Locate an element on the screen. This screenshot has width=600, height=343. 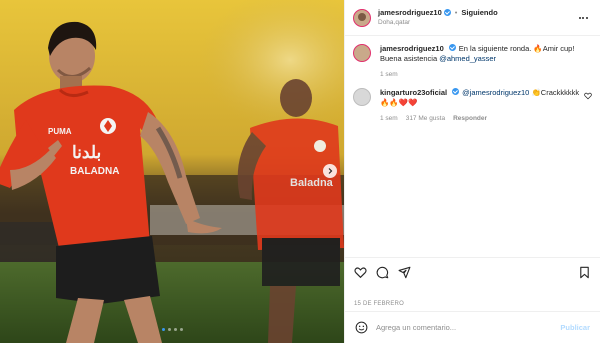
mention-link: @ahmed_yasser is located at coordinates (467, 58).